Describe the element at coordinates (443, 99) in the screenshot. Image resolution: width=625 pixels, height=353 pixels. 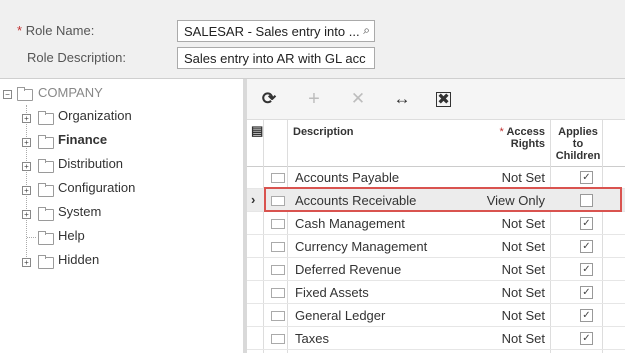
I see `export-excel-icon: ✖` at that location.